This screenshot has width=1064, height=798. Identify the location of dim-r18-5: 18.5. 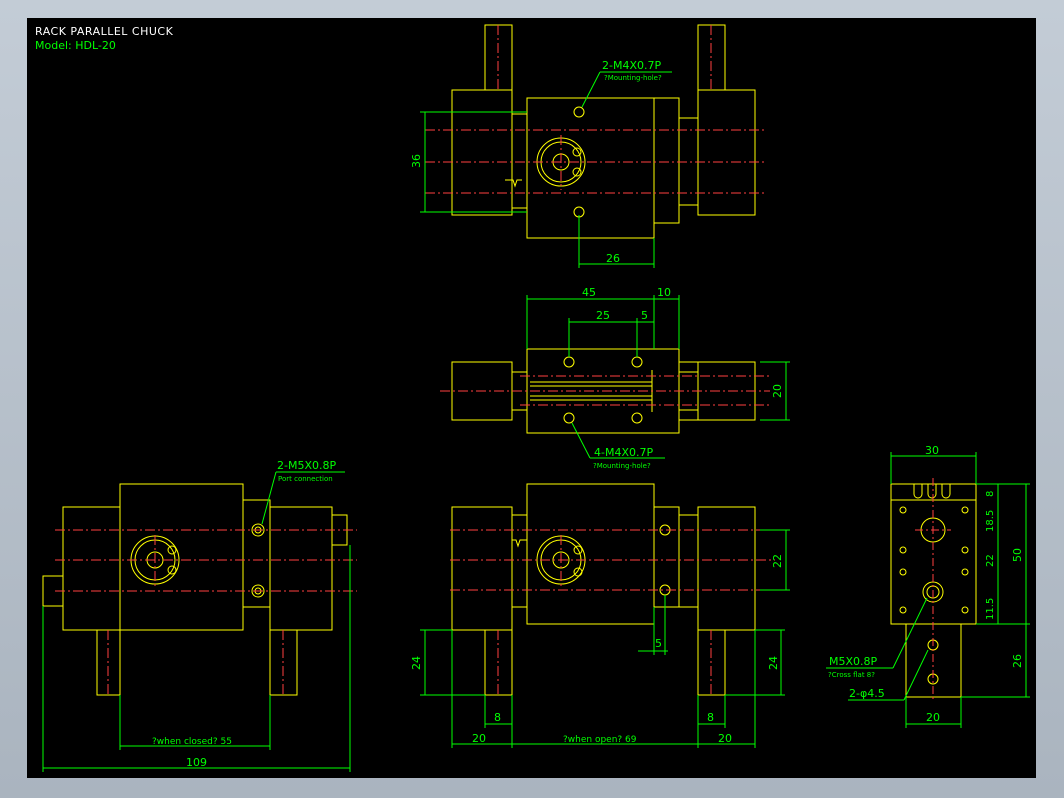
(990, 521).